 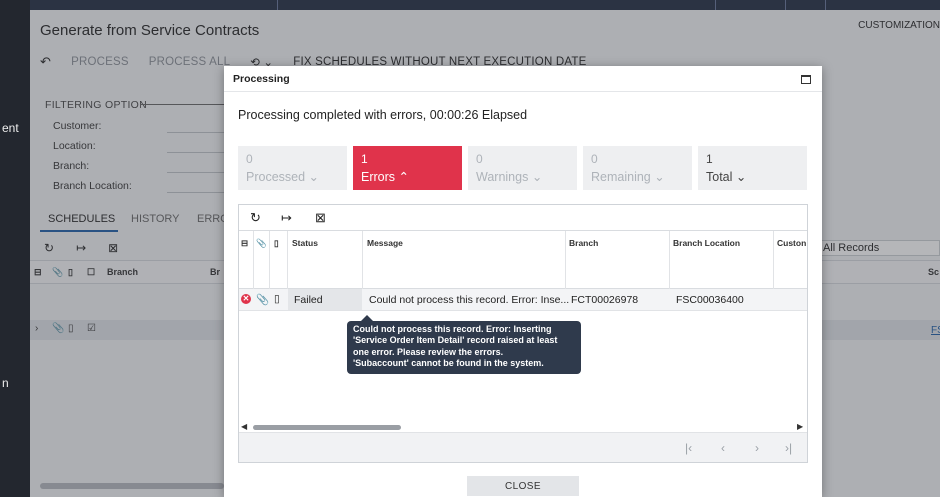 What do you see at coordinates (757, 448) in the screenshot?
I see `next-page-icon: ›` at bounding box center [757, 448].